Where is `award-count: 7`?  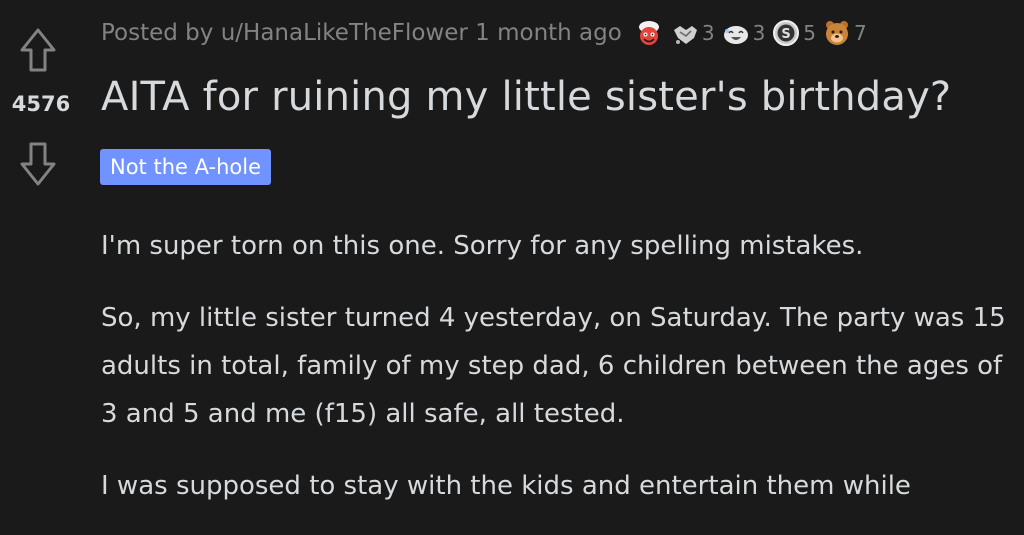
award-count: 7 is located at coordinates (860, 33).